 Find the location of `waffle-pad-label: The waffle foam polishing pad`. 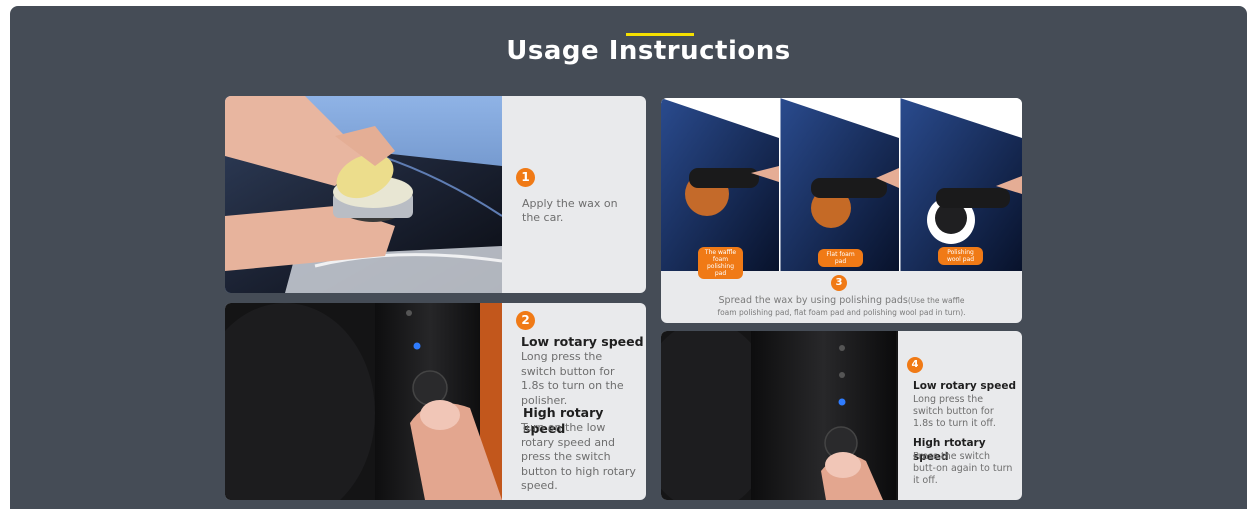

waffle-pad-label: The waffle foam polishing pad is located at coordinates (720, 263).